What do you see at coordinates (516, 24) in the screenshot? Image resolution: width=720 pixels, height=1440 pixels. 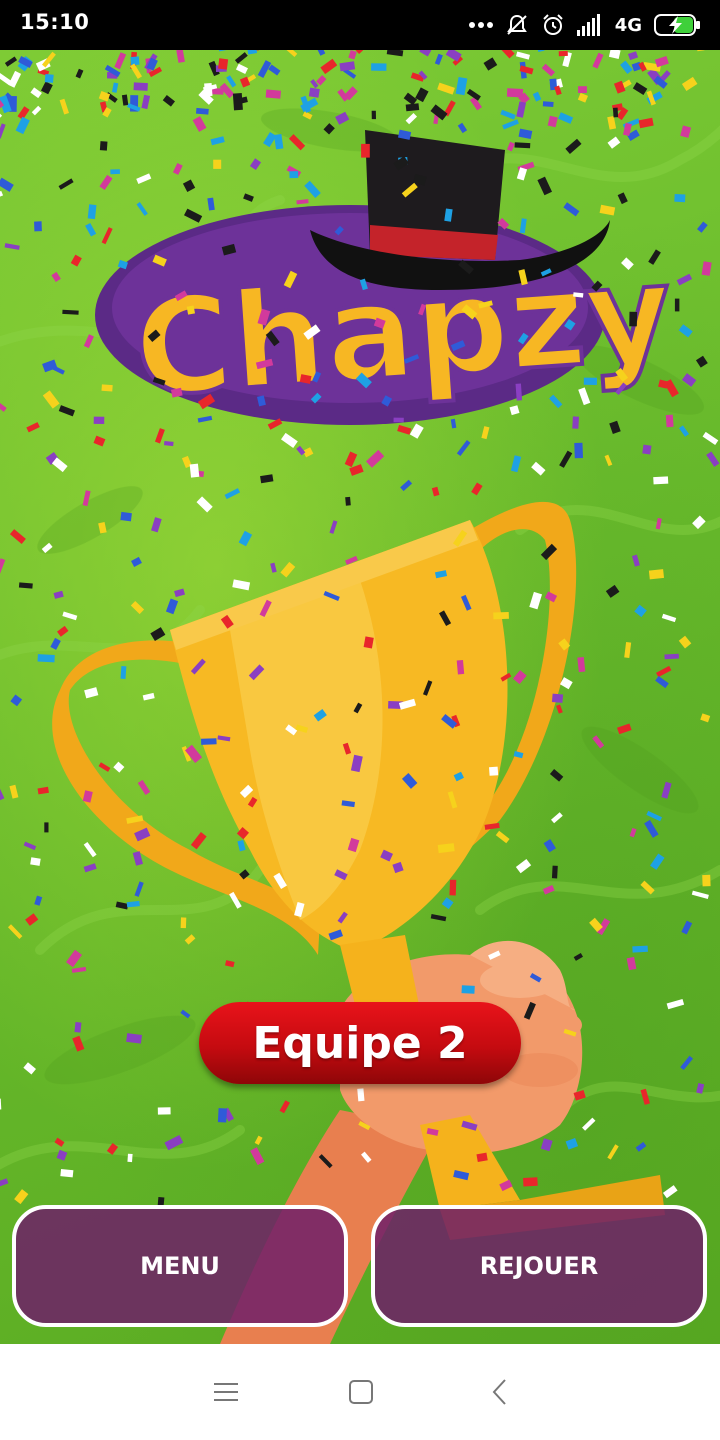 I see `notifications-off-icon` at bounding box center [516, 24].